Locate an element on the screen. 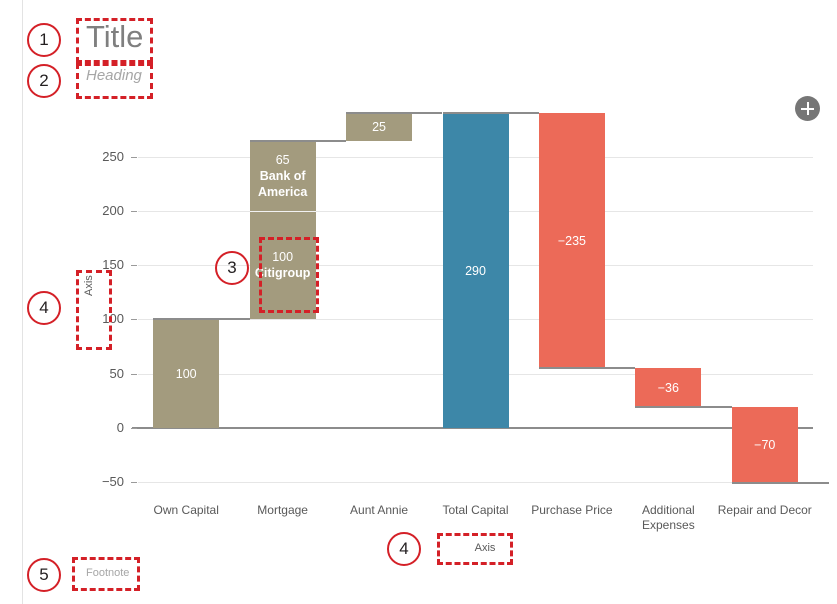 The height and width of the screenshot is (604, 837). bar-value-label: 290 is located at coordinates (476, 271).